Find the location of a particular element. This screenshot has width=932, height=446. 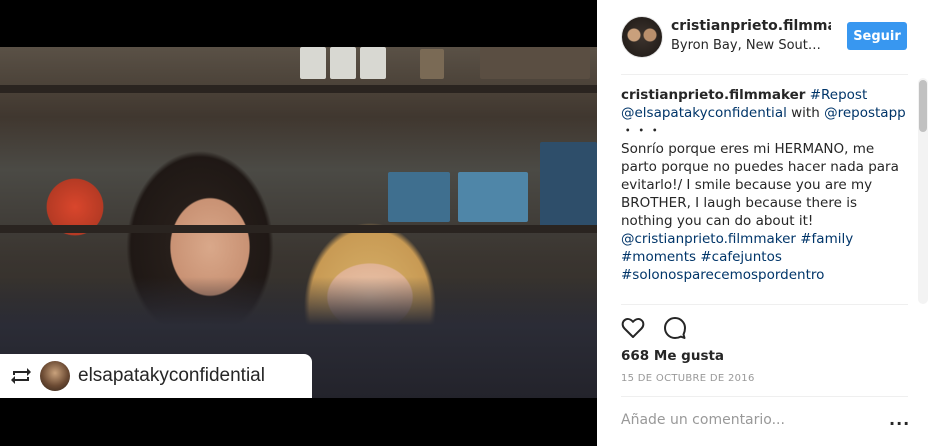

header-username: cristianprieto.filmmake is located at coordinates (751, 26).